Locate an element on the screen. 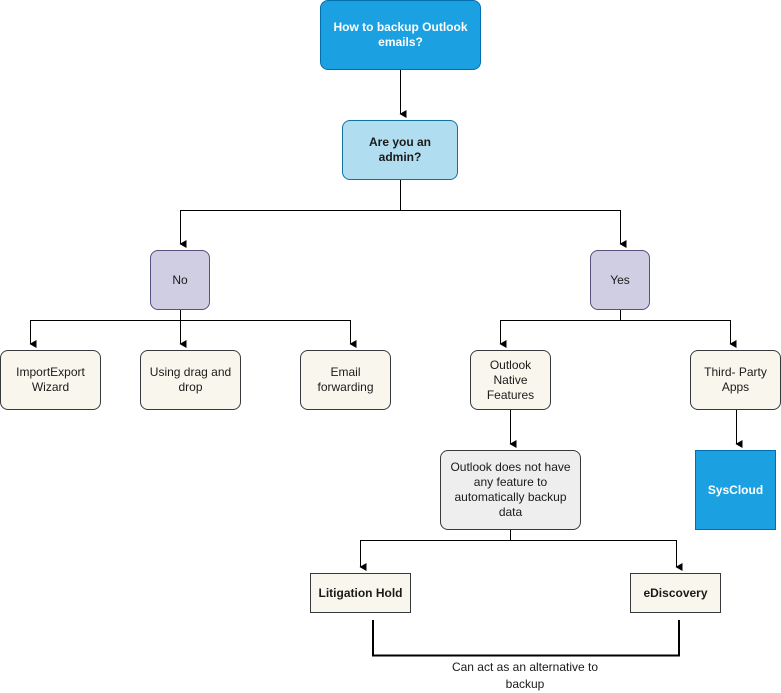  option-dragdrop-node: Using drag and drop is located at coordinates (190, 380).